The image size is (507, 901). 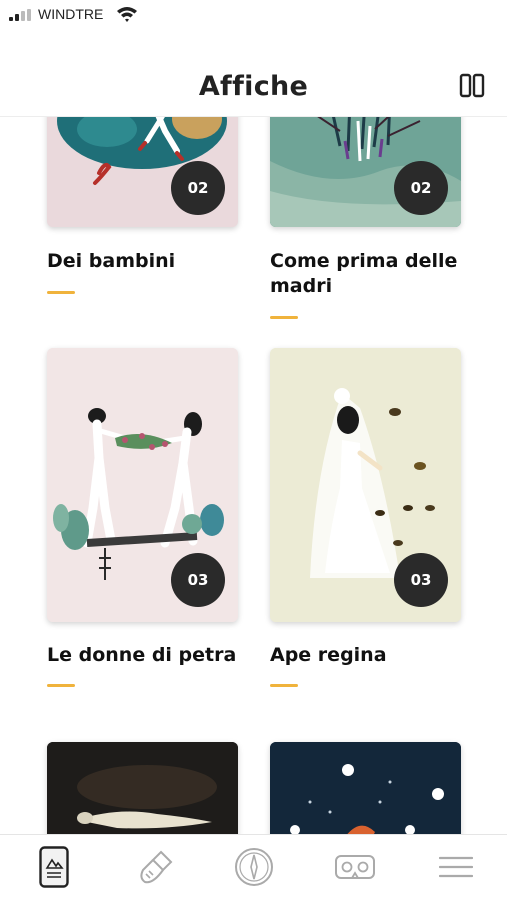 I want to click on tab-bar, so click(x=253, y=867).